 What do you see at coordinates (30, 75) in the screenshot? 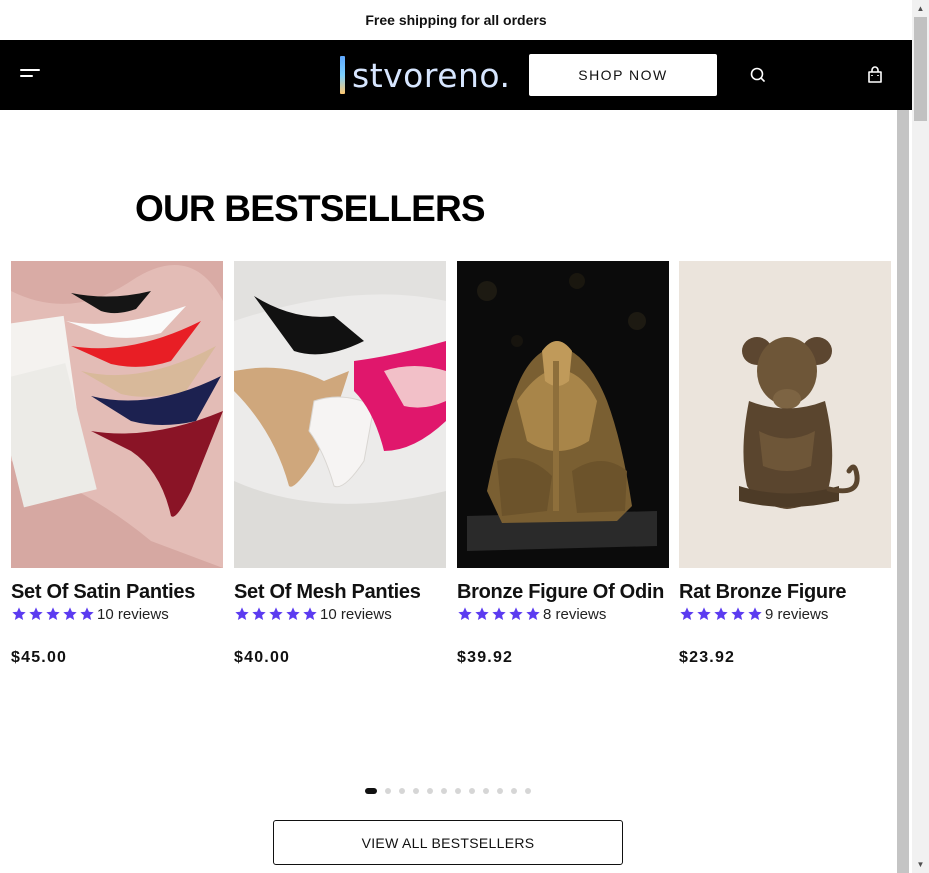
I see `menu-icon` at bounding box center [30, 75].